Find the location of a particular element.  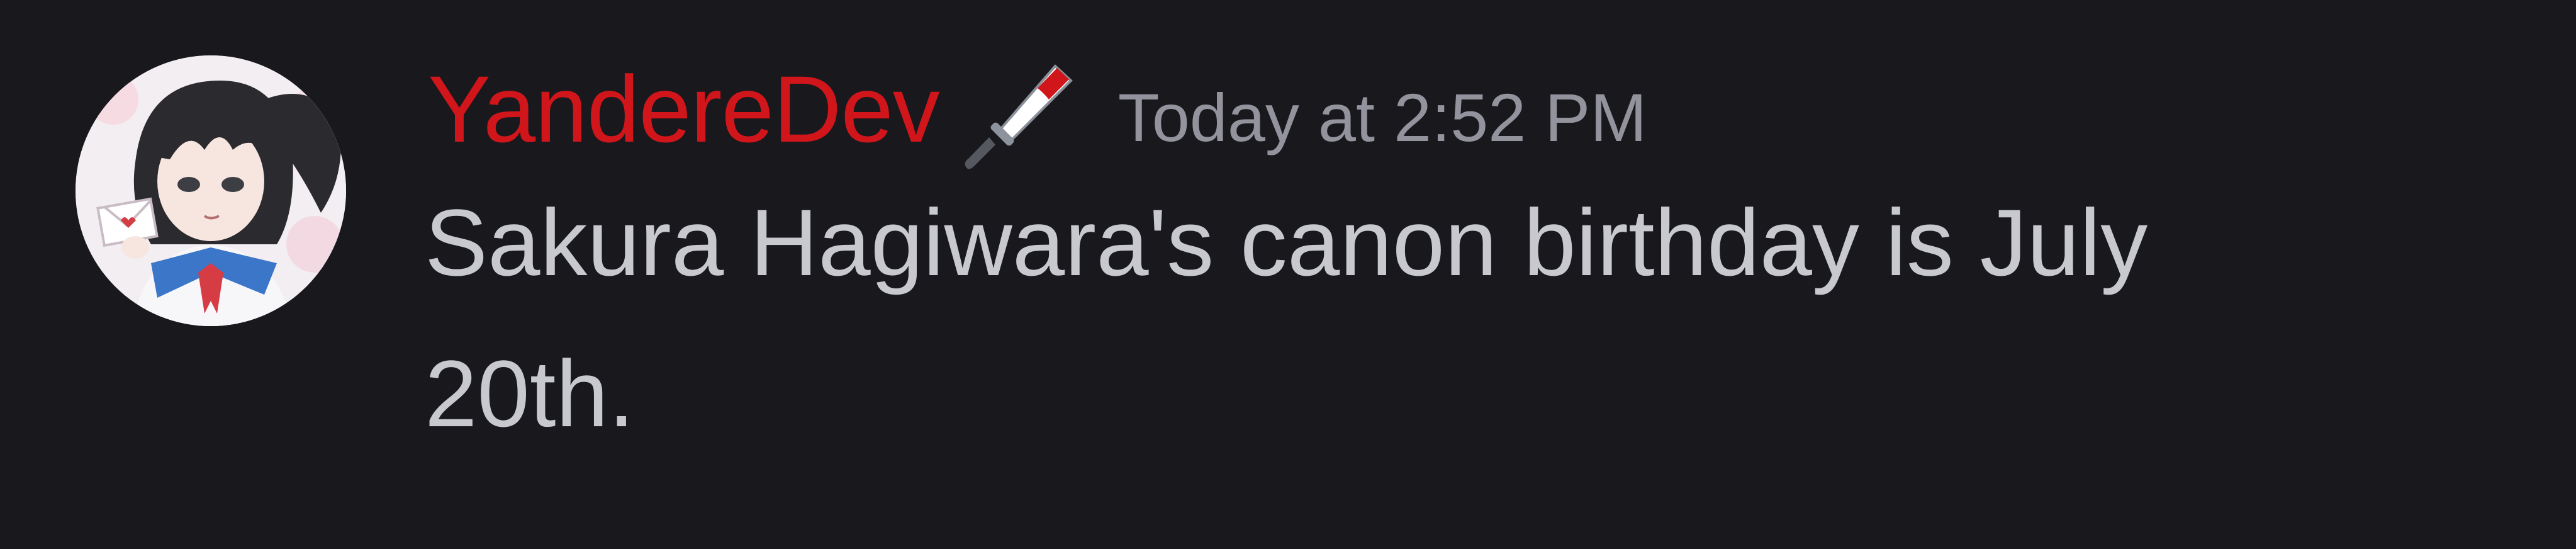

knife-icon is located at coordinates (1020, 116).